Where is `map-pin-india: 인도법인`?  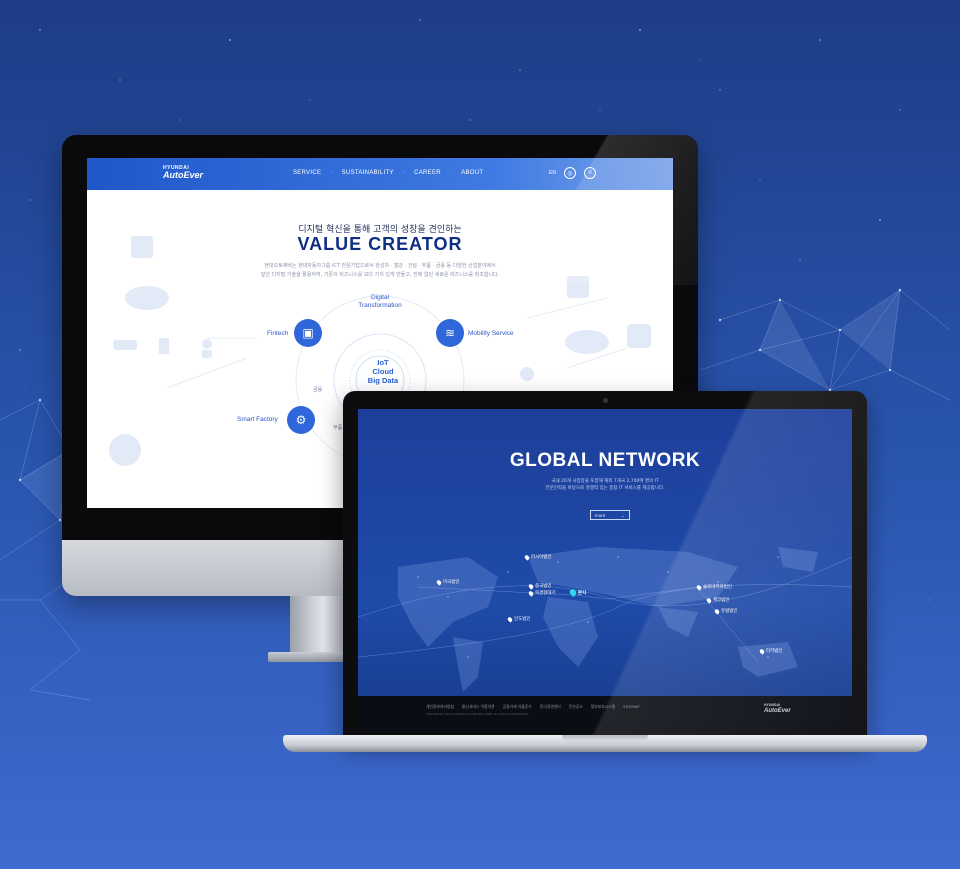 map-pin-india: 인도법인 is located at coordinates (518, 619).